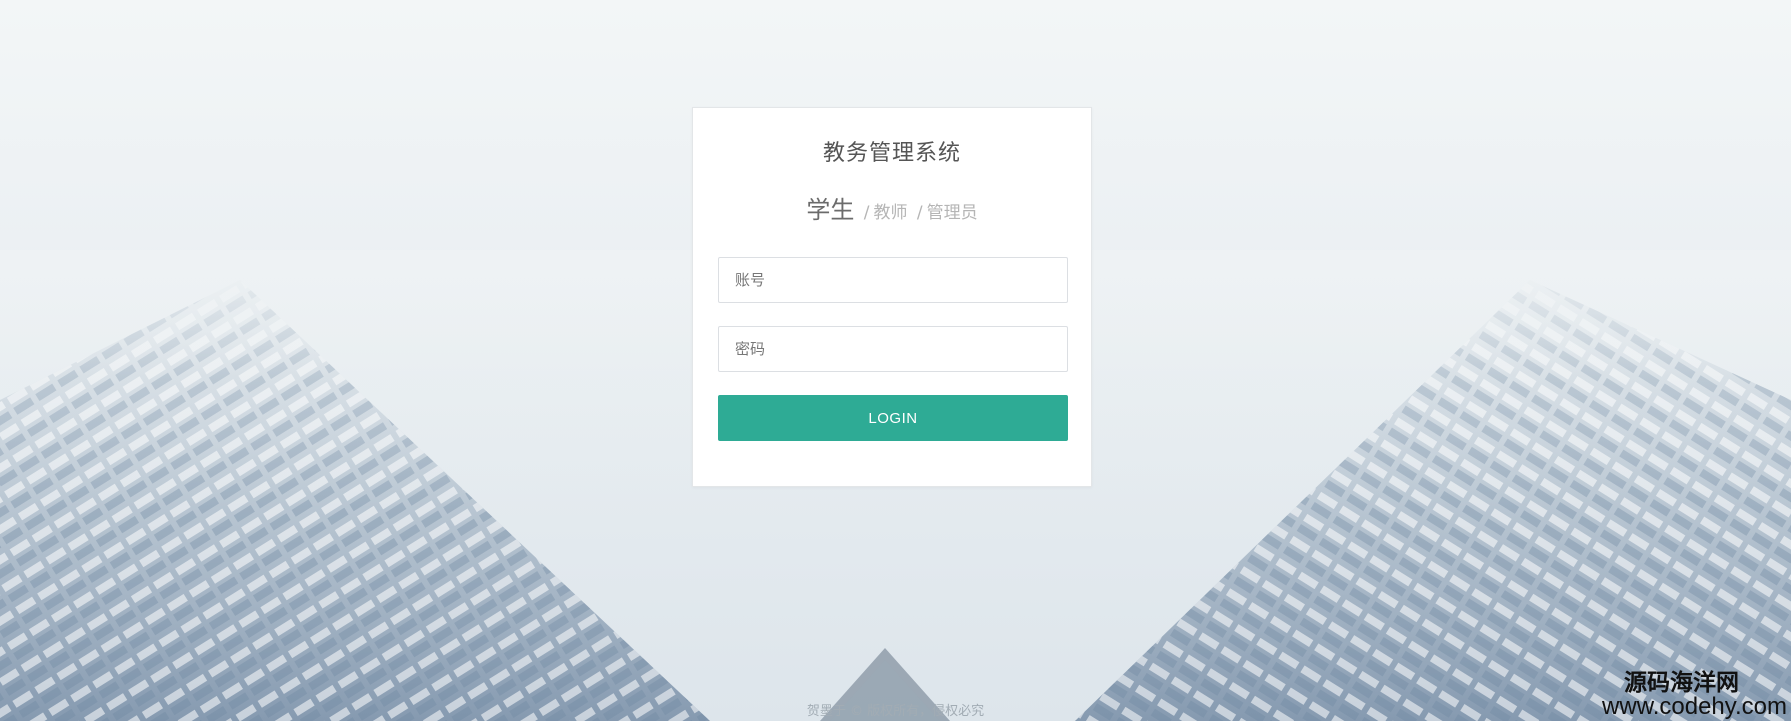 The width and height of the screenshot is (1791, 721). Describe the element at coordinates (895, 711) in the screenshot. I see `copyright-footer: 贺墨于 © 版权所有，侵权必究` at that location.